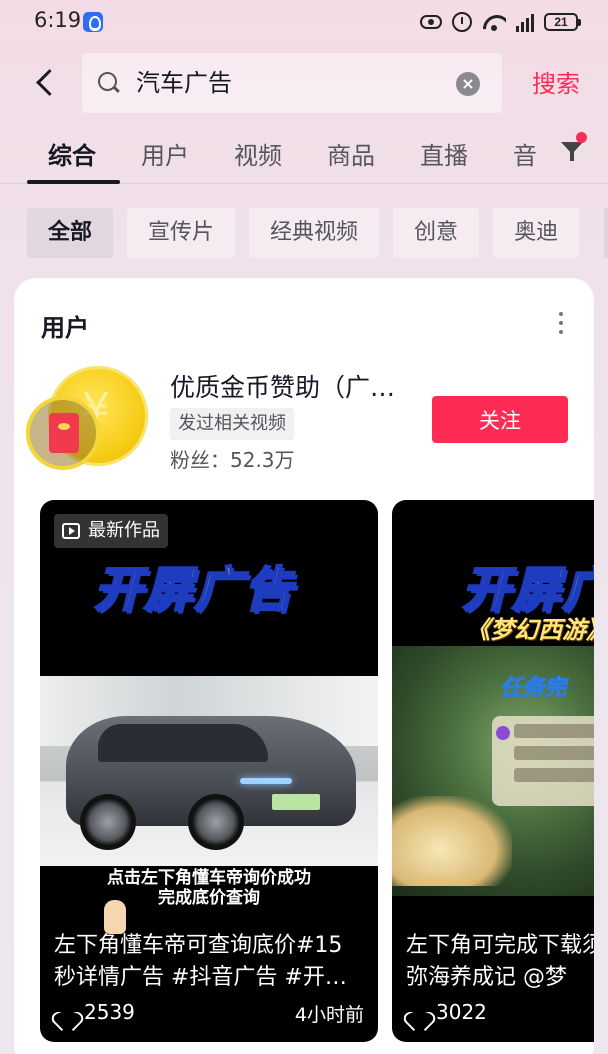 The image size is (608, 1054). What do you see at coordinates (73, 182) in the screenshot?
I see `active-tab-indicator` at bounding box center [73, 182].